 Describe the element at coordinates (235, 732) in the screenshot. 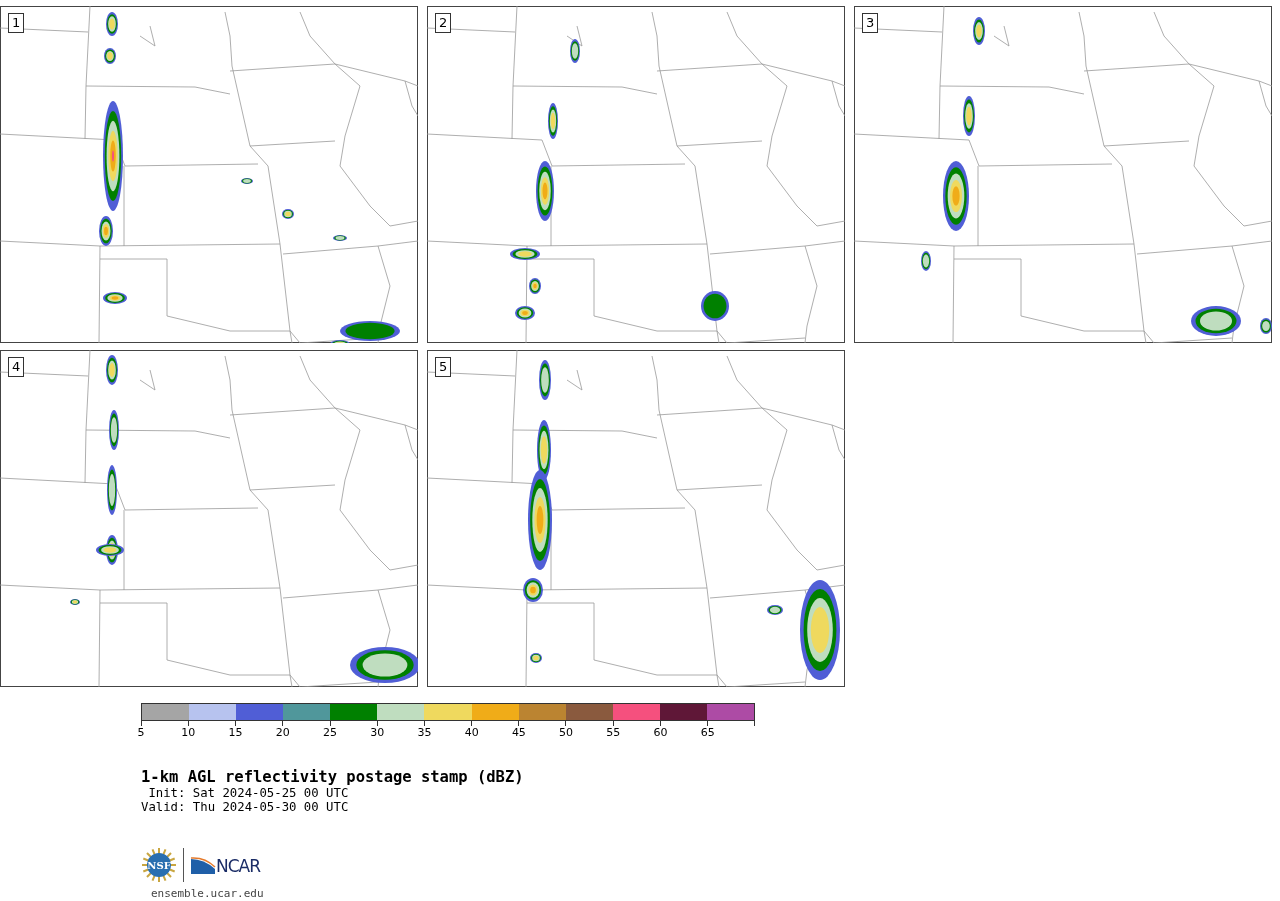

I see `scale-tick-label: 15` at that location.